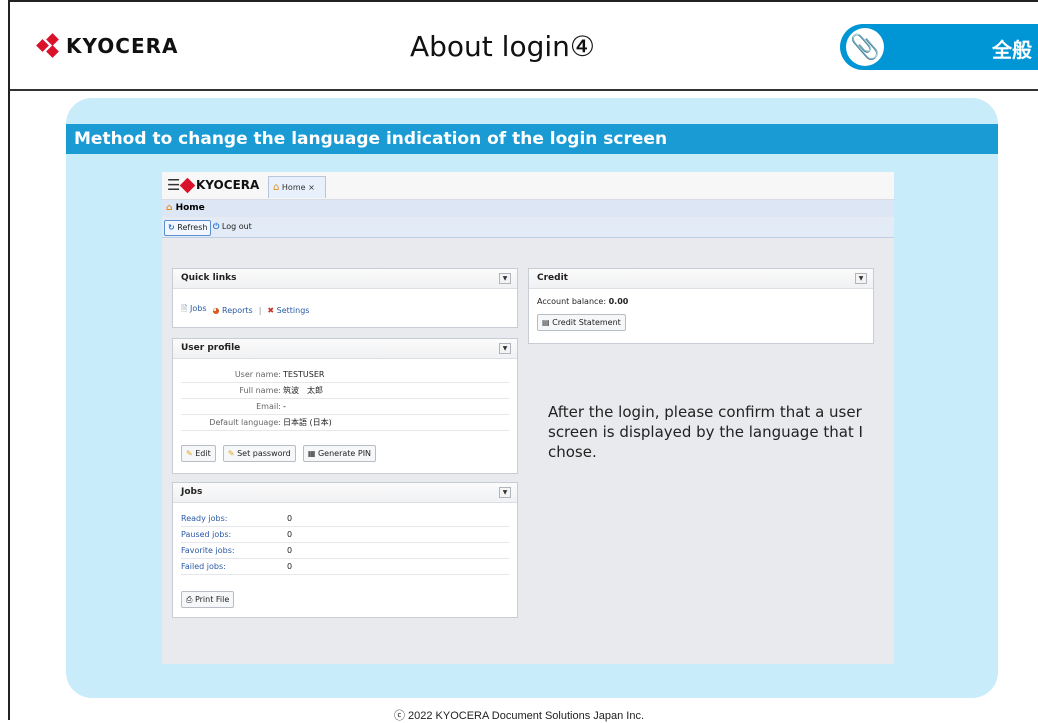  What do you see at coordinates (345, 567) in the screenshot?
I see `jobs-row-failed: Failed jobs: 0` at bounding box center [345, 567].